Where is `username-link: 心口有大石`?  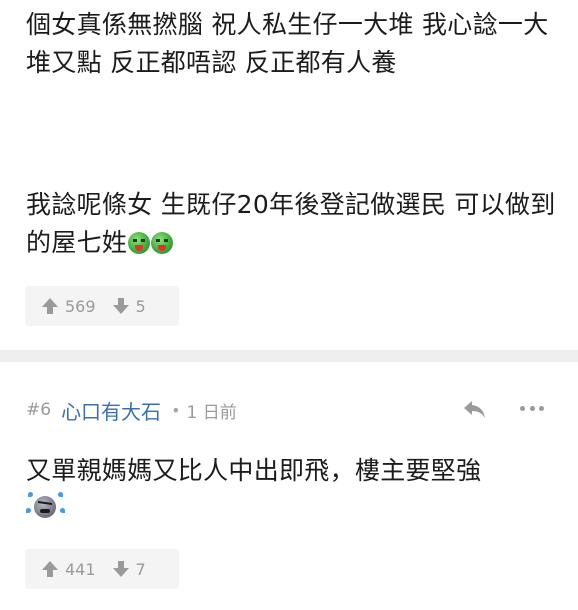
username-link: 心口有大石 is located at coordinates (111, 410).